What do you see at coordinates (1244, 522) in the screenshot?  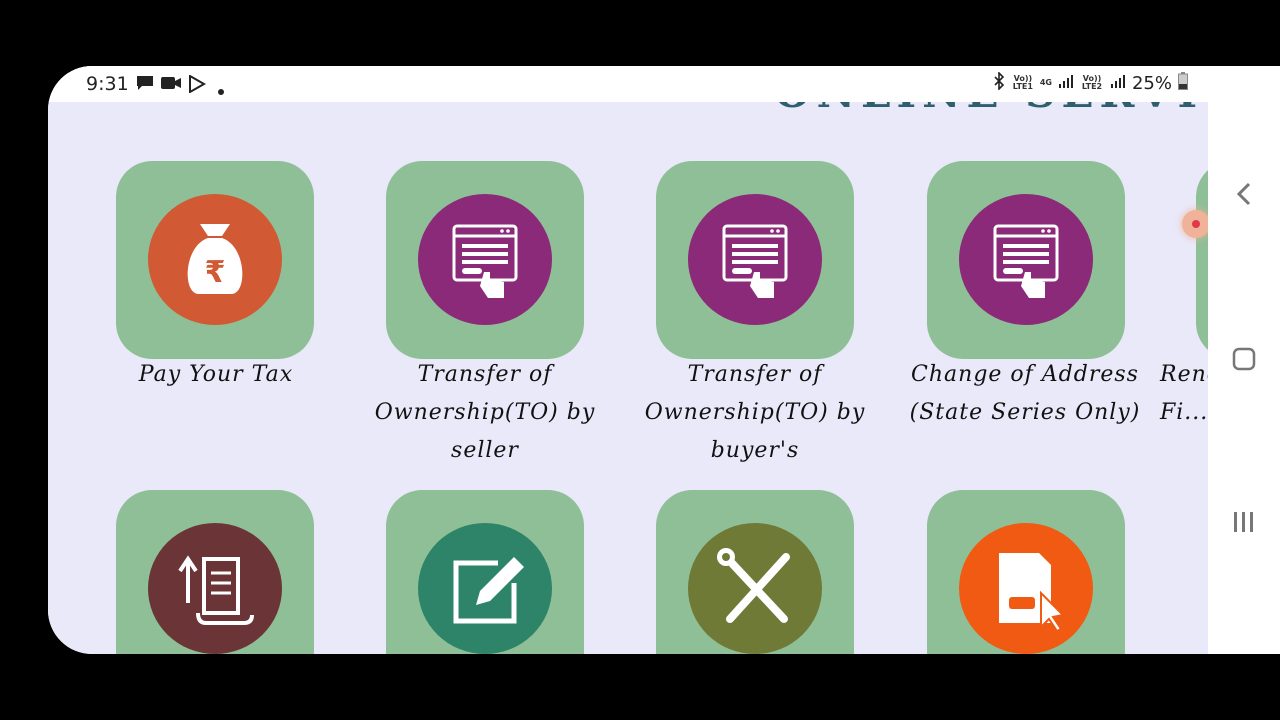 I see `recent-apps-icon` at bounding box center [1244, 522].